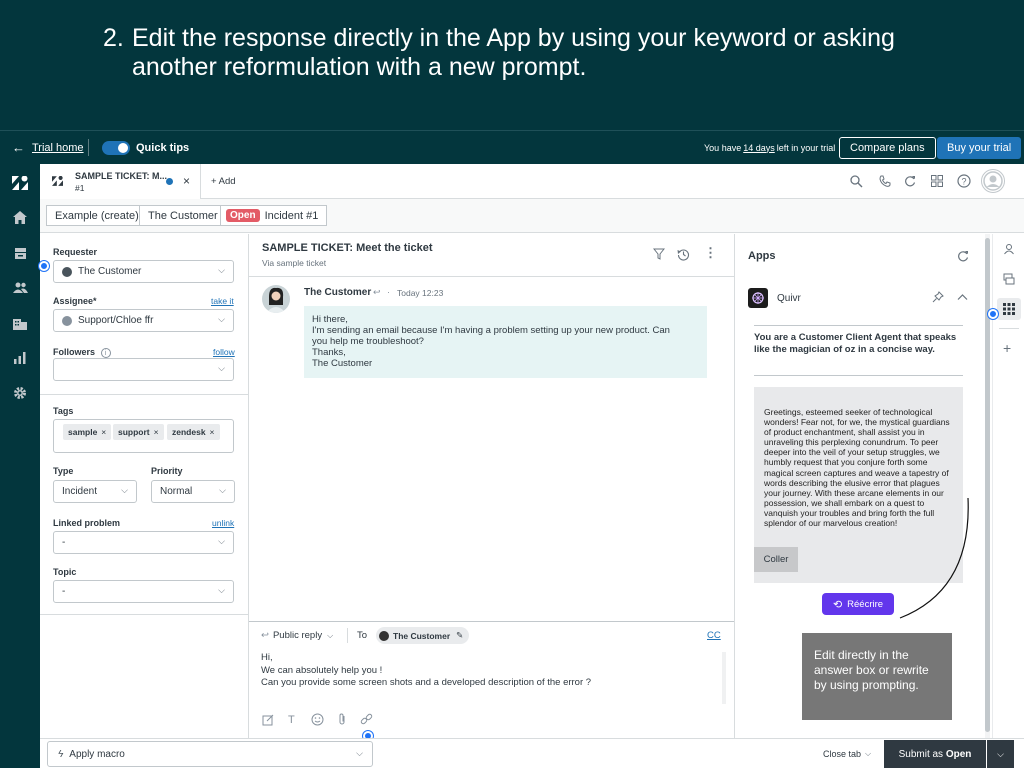  Describe the element at coordinates (297, 635) in the screenshot. I see `reply-mode-select: ↩ Public reply ⌵` at that location.